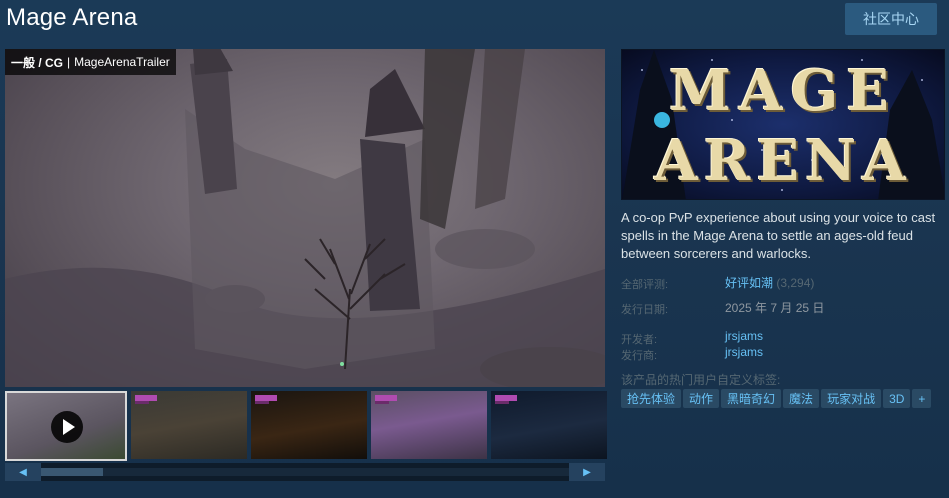 The width and height of the screenshot is (949, 498). I want to click on game-capsule-image: MAGE ARENA, so click(783, 124).